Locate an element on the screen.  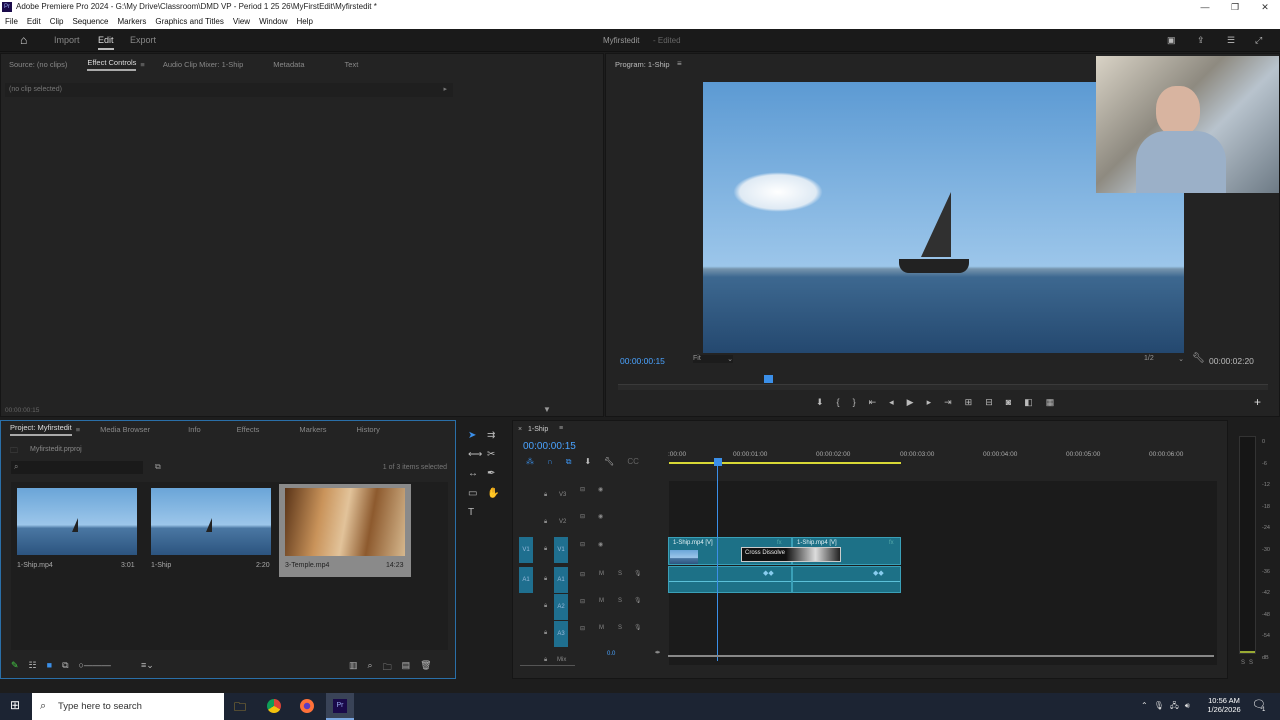
automate-to-sequence-icon: ▥ is located at coordinates (353, 668).